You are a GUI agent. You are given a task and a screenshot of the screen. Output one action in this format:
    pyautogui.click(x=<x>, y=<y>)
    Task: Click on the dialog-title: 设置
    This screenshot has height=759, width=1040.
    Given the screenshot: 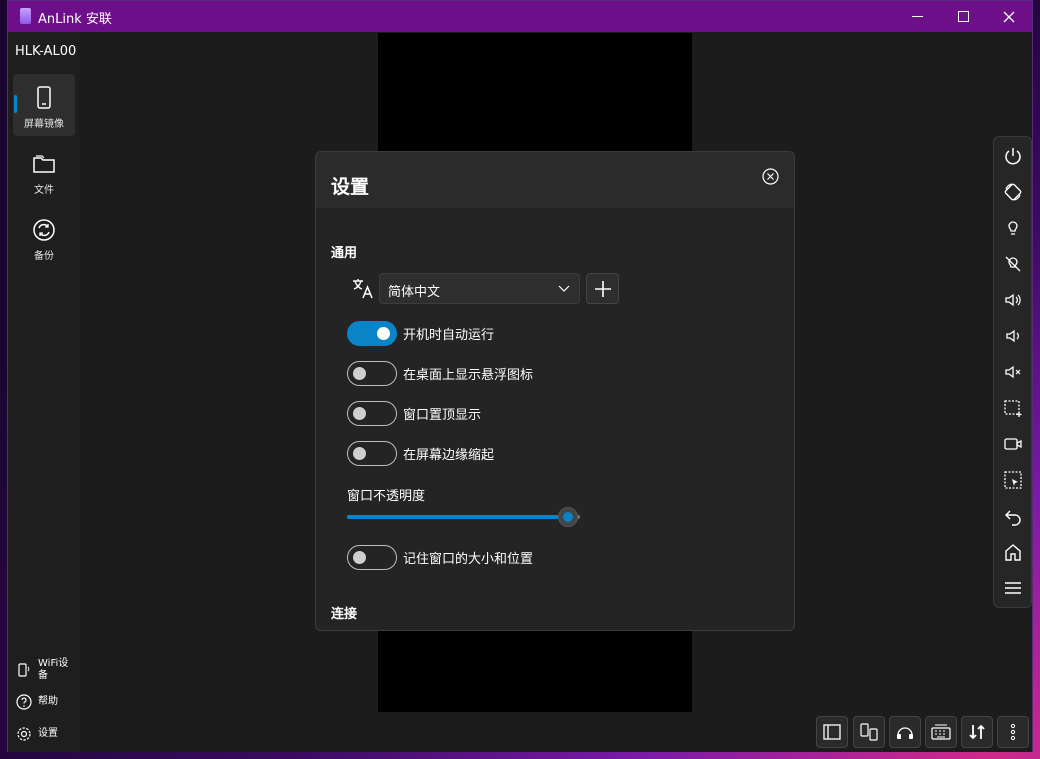 What is the action you would take?
    pyautogui.click(x=350, y=187)
    